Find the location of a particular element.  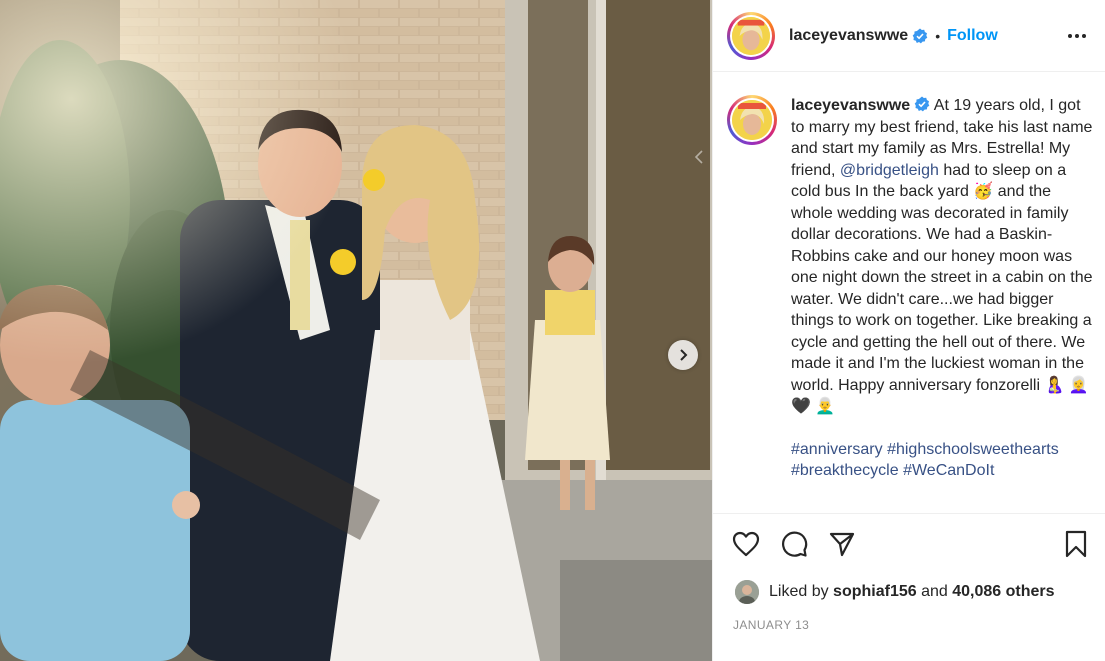

follow-button: Follow is located at coordinates (972, 36).